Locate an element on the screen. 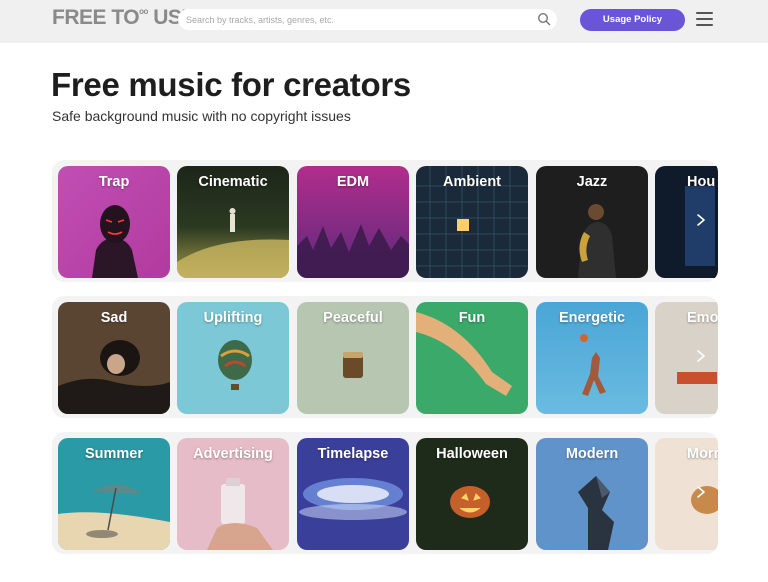  card-label: Advertising is located at coordinates (233, 454).